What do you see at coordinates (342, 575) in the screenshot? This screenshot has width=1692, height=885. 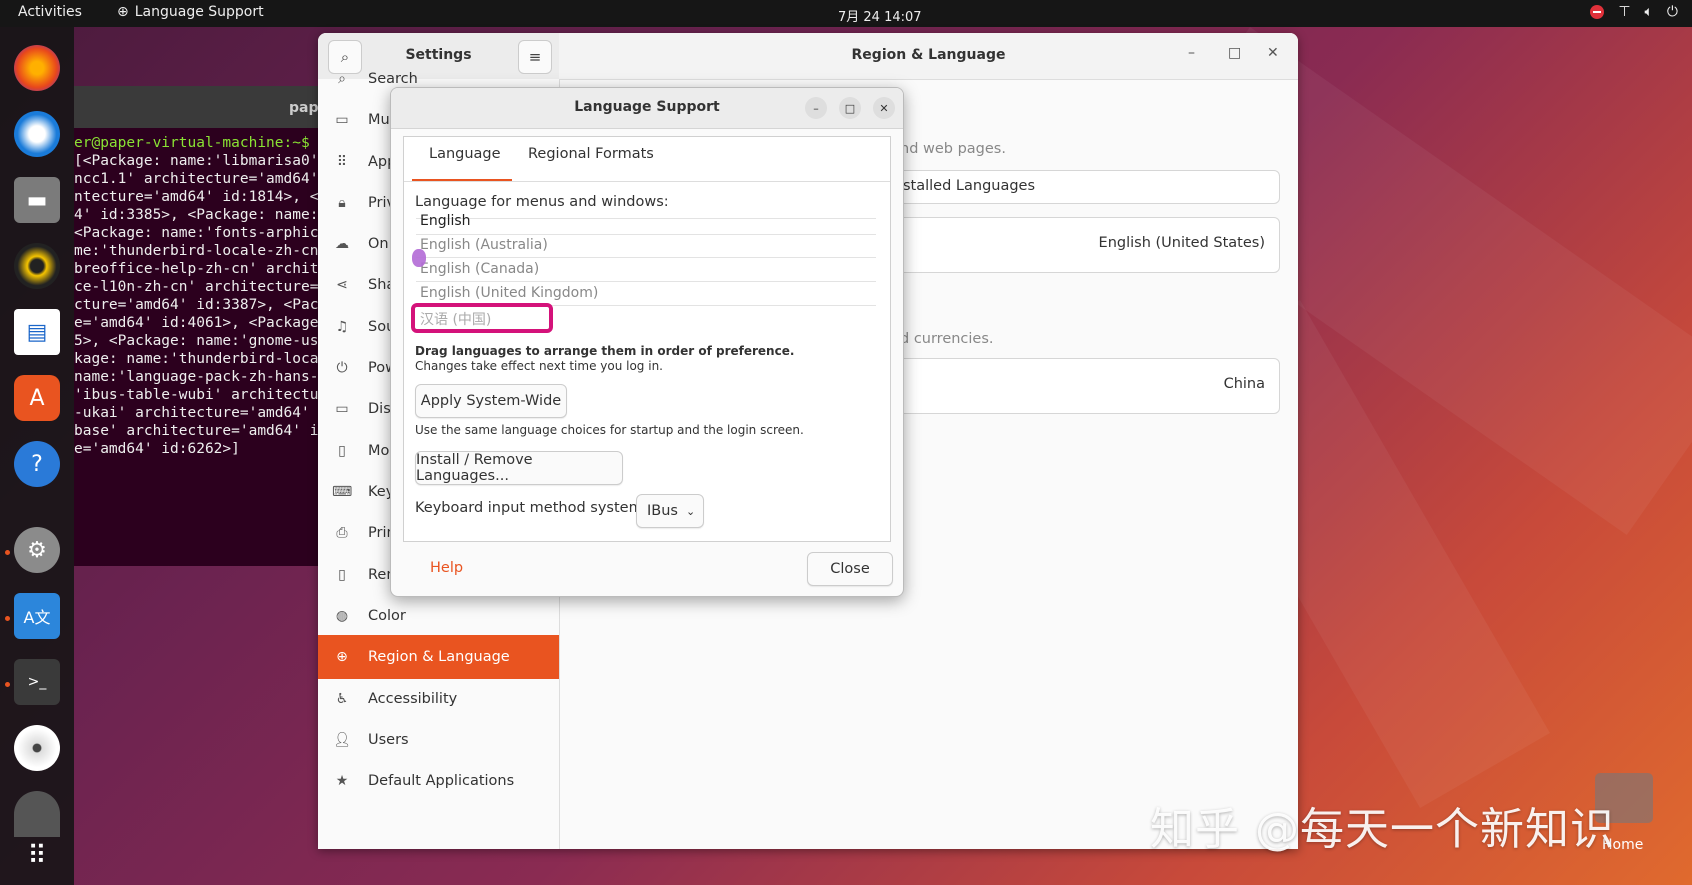 I see `usb-icon: ▯` at bounding box center [342, 575].